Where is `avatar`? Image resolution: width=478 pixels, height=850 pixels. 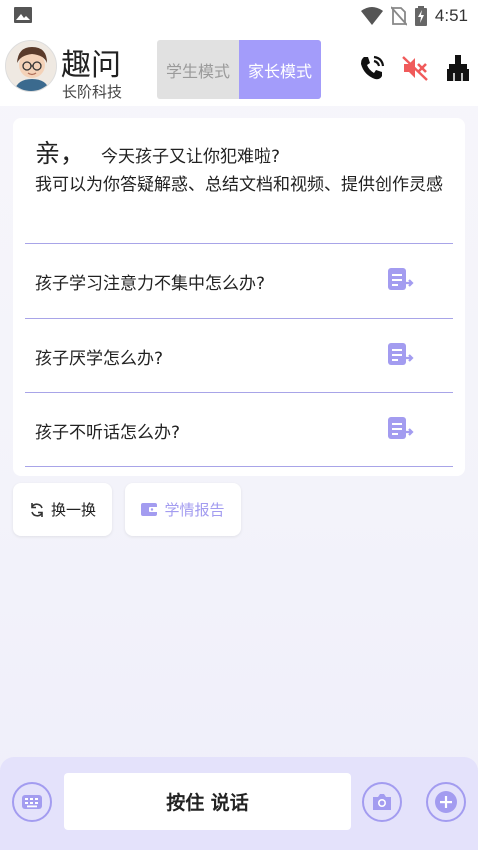
avatar is located at coordinates (31, 66).